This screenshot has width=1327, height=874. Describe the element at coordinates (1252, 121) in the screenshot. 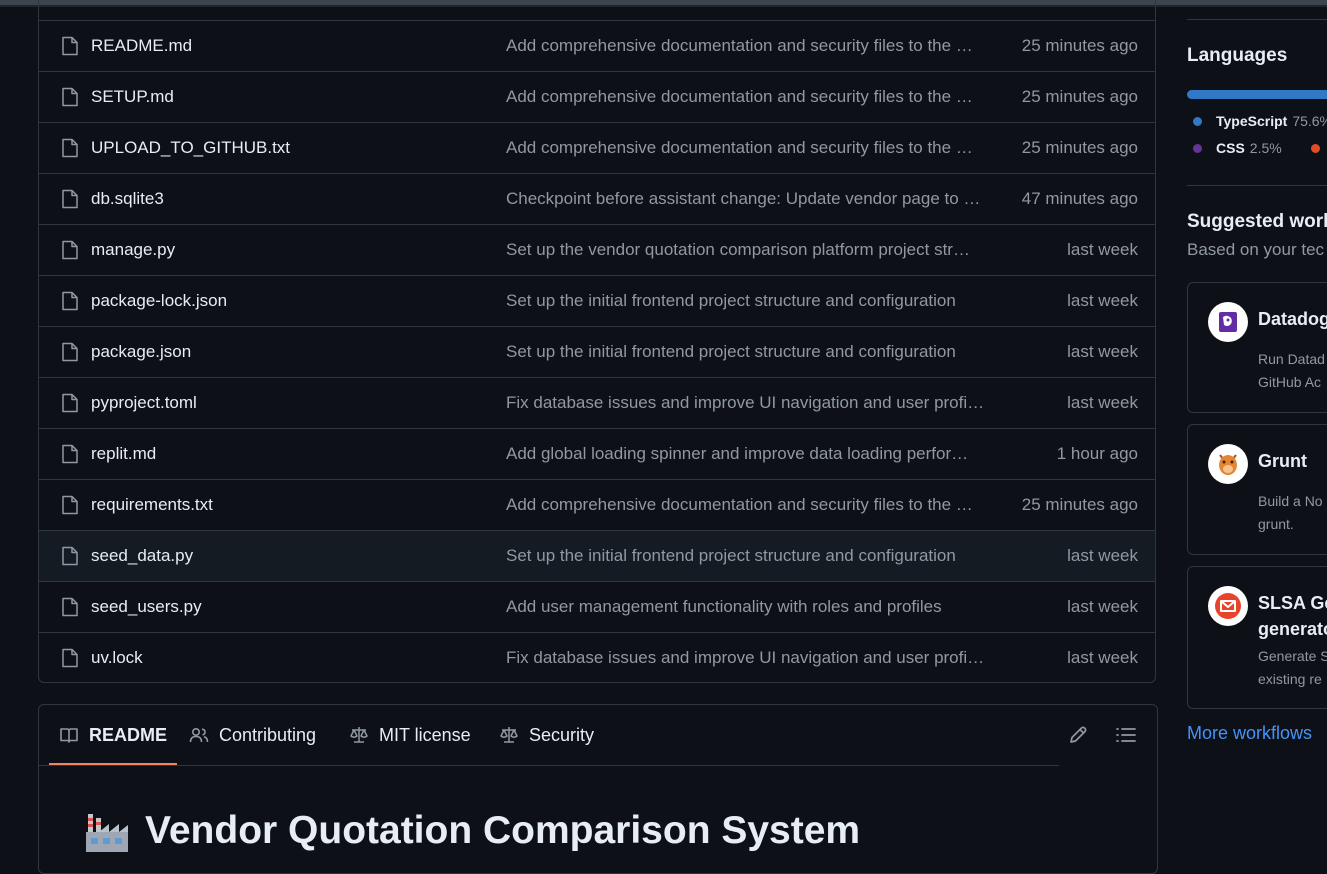

I see `language-name: TypeScript` at that location.